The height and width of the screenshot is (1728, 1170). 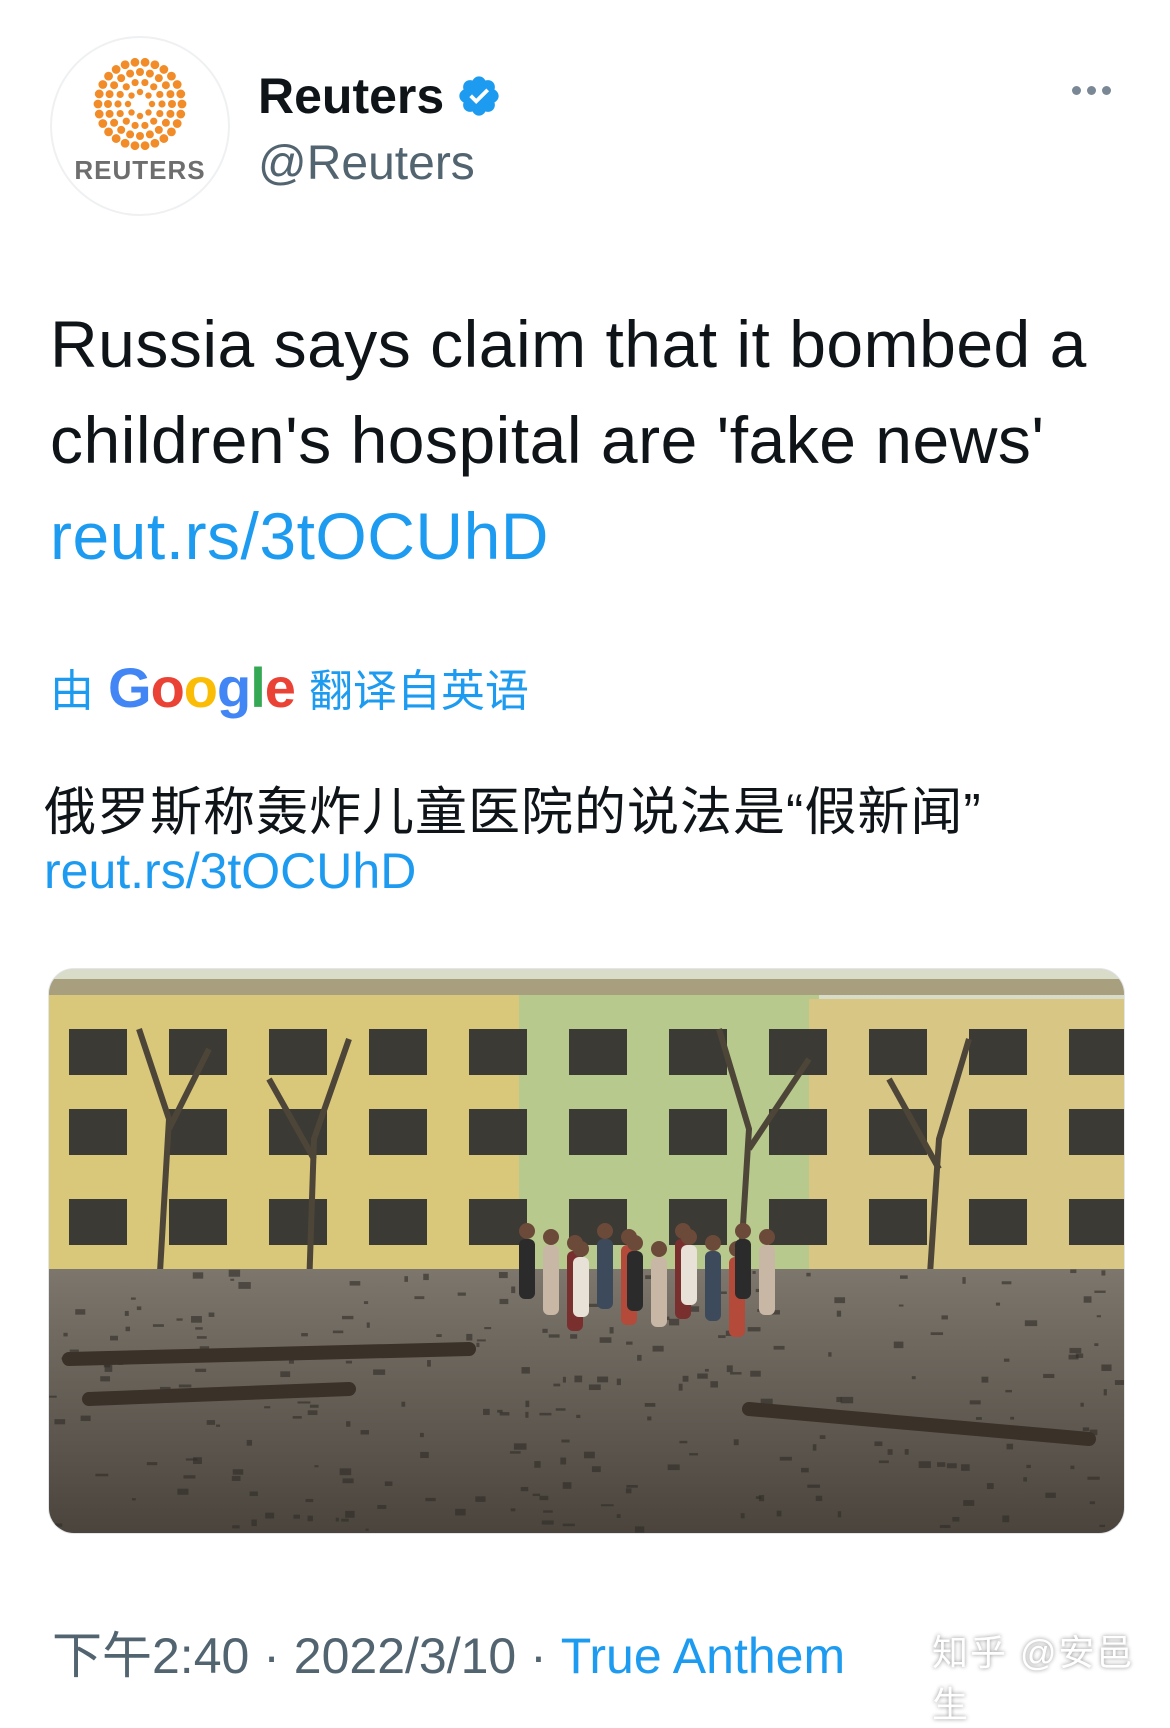 What do you see at coordinates (230, 871) in the screenshot?
I see `translated-link: reut.rs/3tOCUhD` at bounding box center [230, 871].